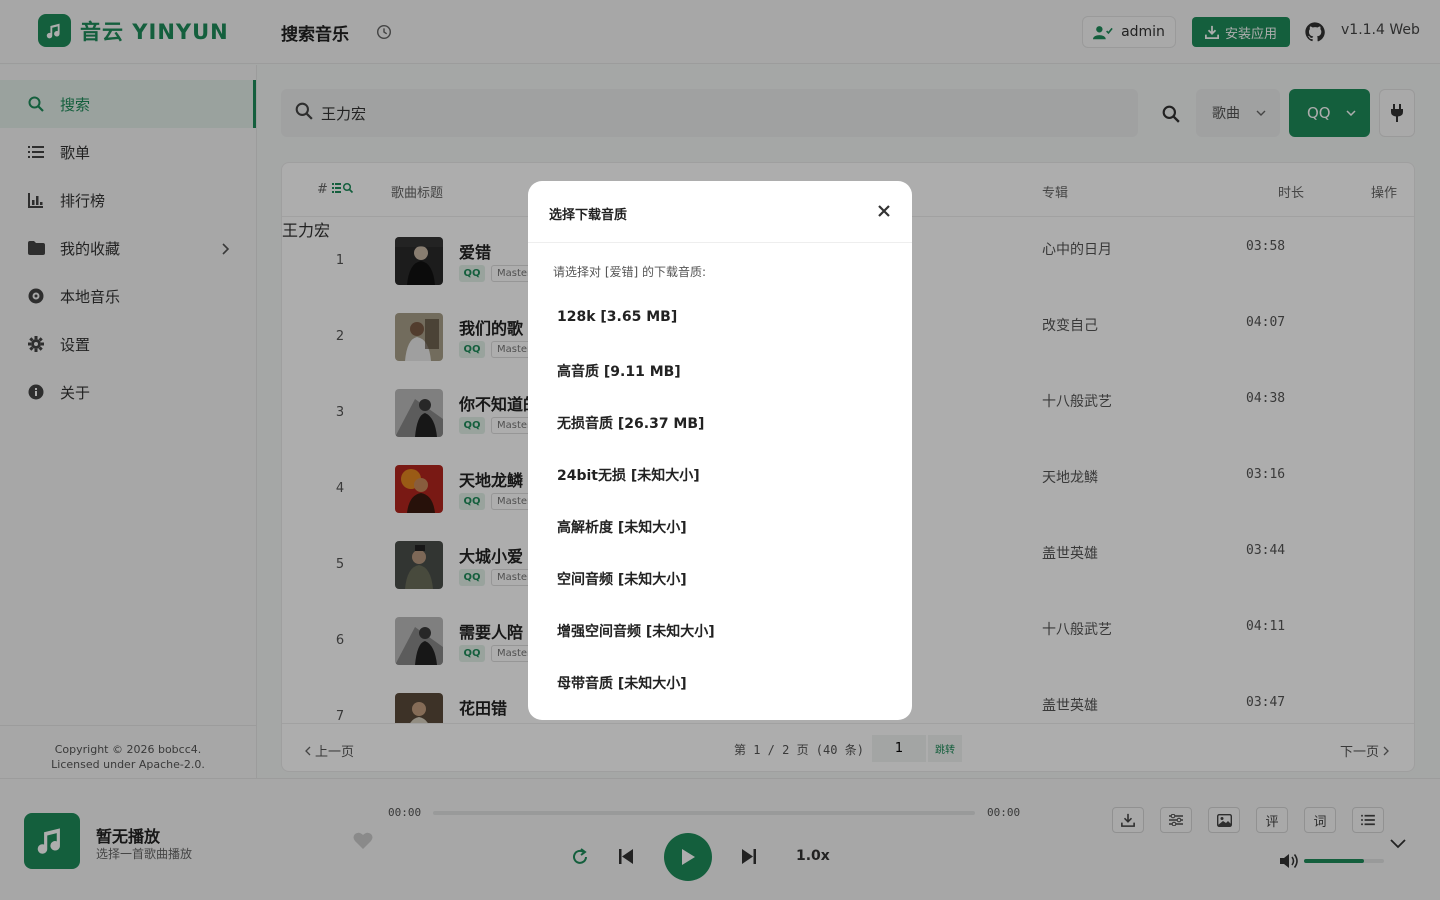 Image resolution: width=1440 pixels, height=900 pixels. What do you see at coordinates (636, 631) in the screenshot?
I see `quality-option: 增强空间音频 [未知大小]` at bounding box center [636, 631].